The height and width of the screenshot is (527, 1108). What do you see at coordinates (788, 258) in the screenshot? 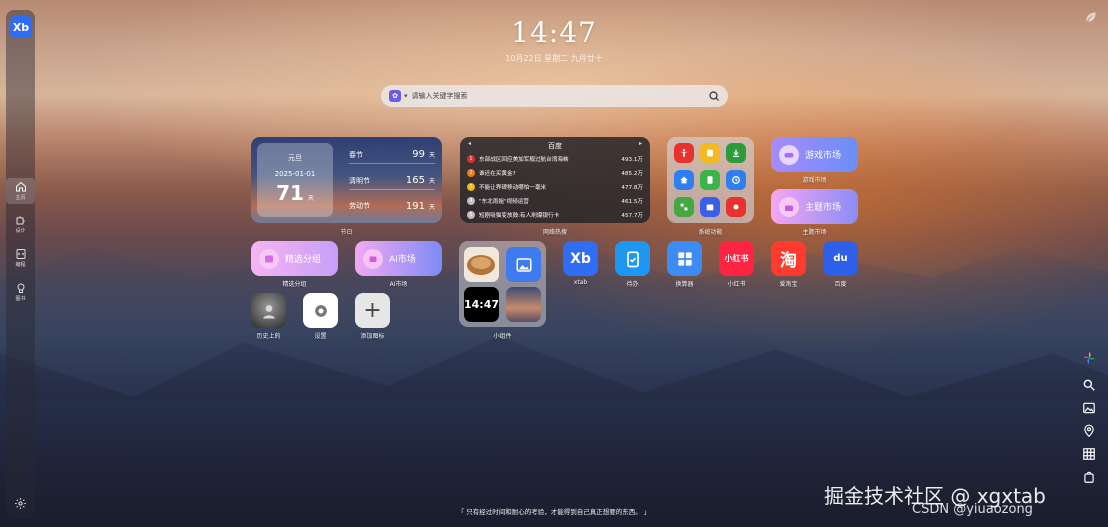
I see `taobao-app: 淘` at bounding box center [788, 258].